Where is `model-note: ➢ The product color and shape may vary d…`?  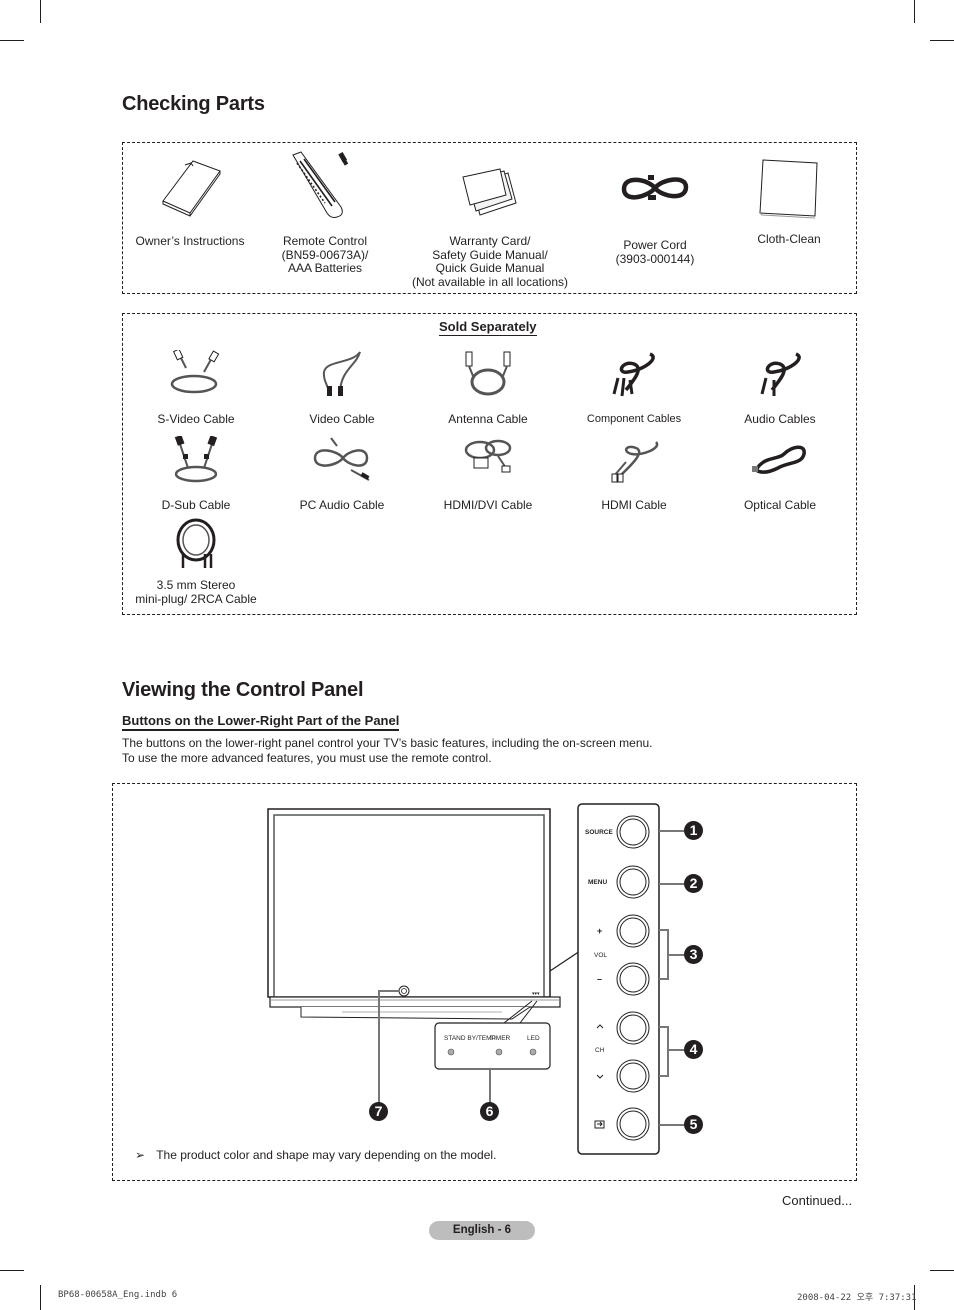 model-note: ➢ The product color and shape may vary d… is located at coordinates (315, 1155).